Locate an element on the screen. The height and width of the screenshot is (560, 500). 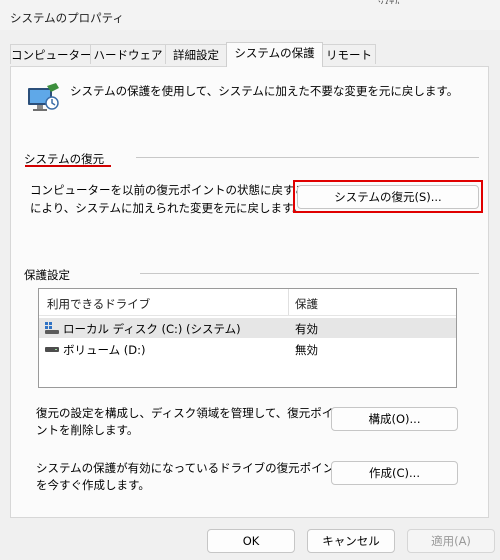
tab-remote: リモート is located at coordinates (349, 54).